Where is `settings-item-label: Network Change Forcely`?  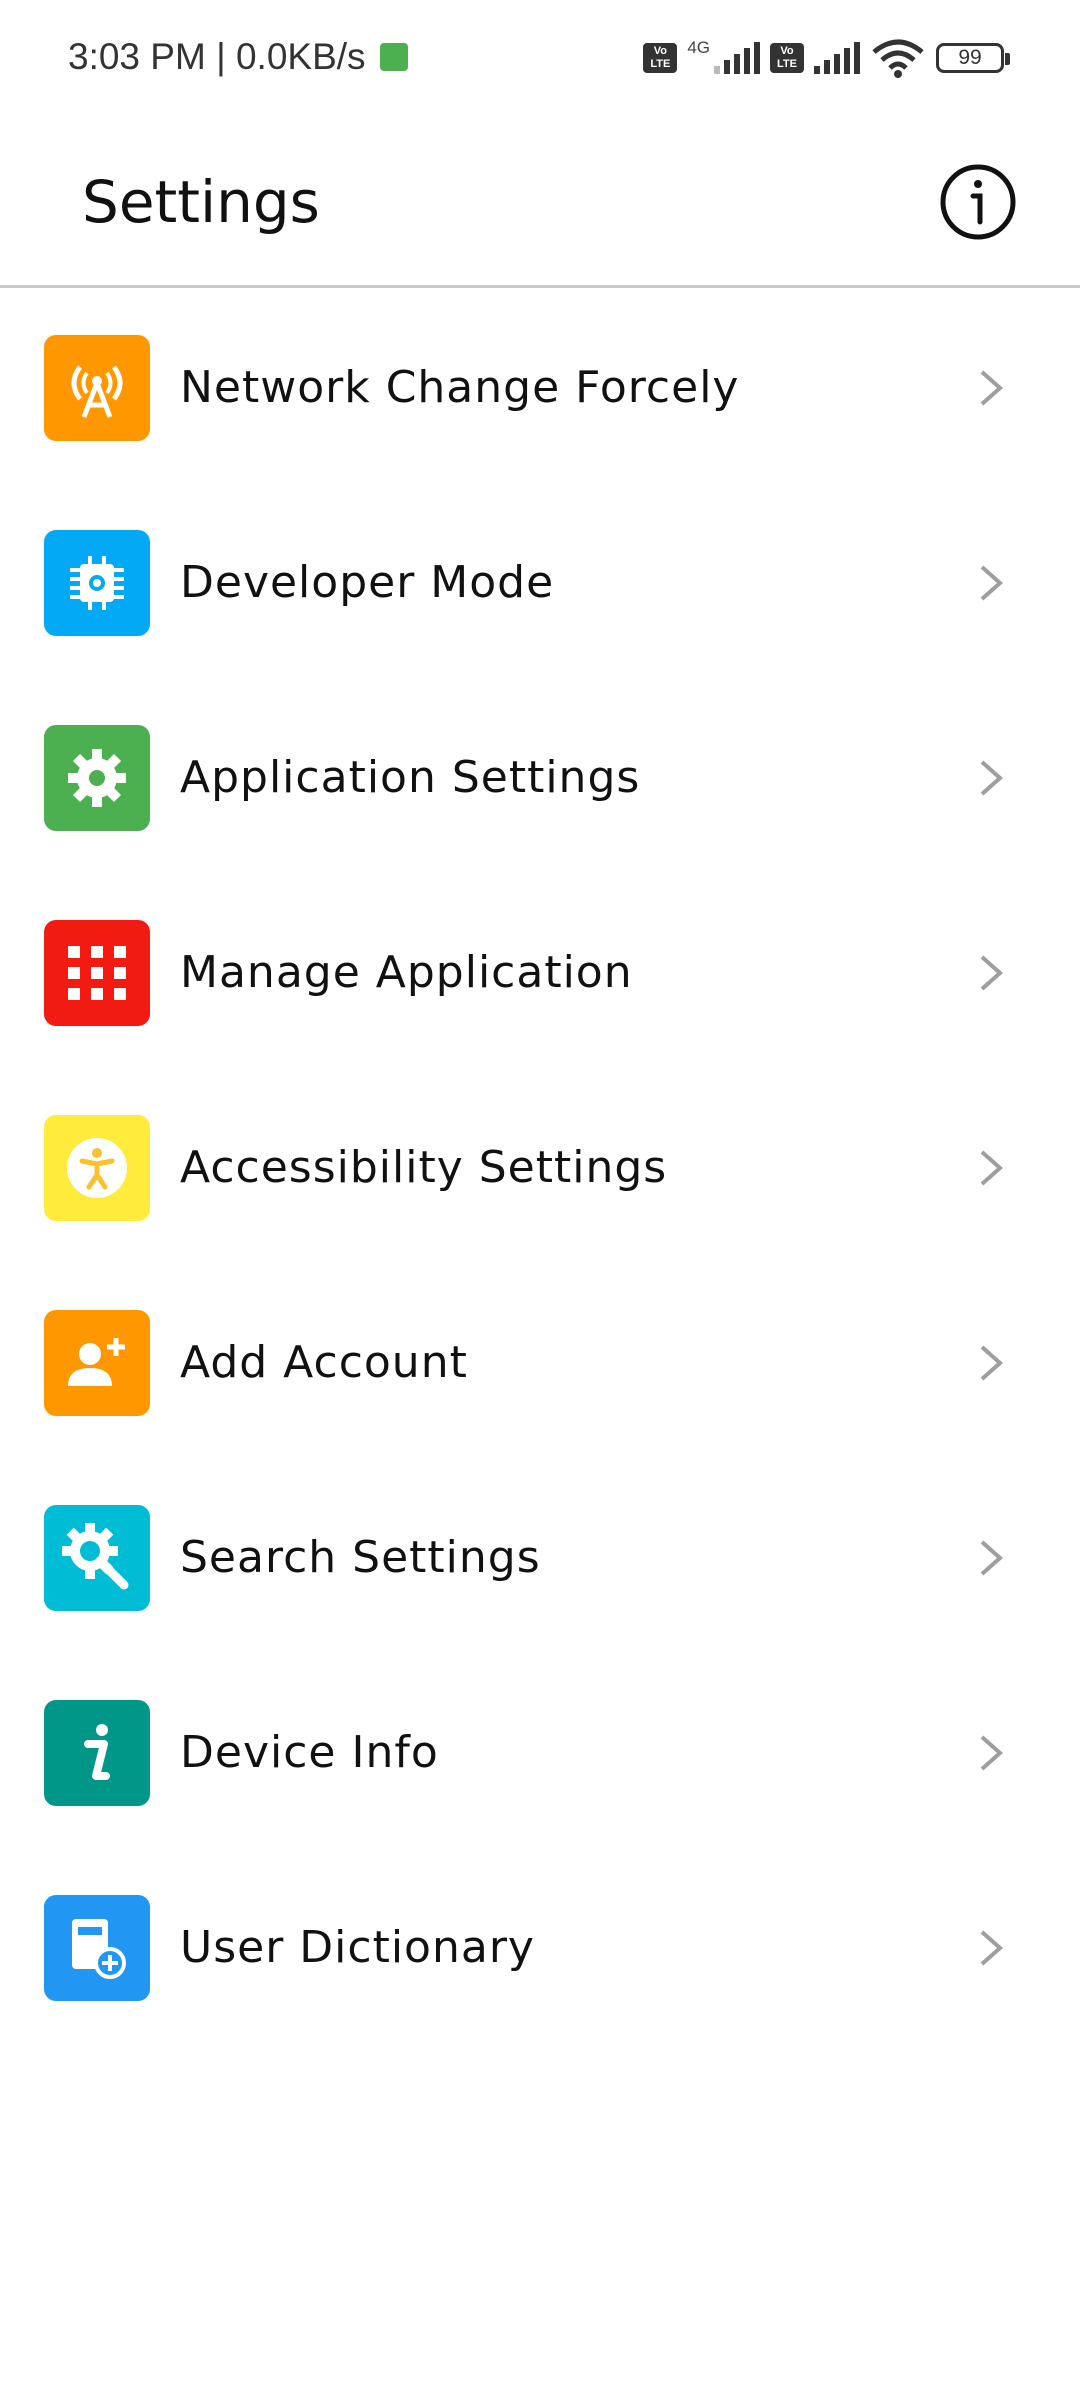
settings-item-label: Network Change Forcely is located at coordinates (460, 387).